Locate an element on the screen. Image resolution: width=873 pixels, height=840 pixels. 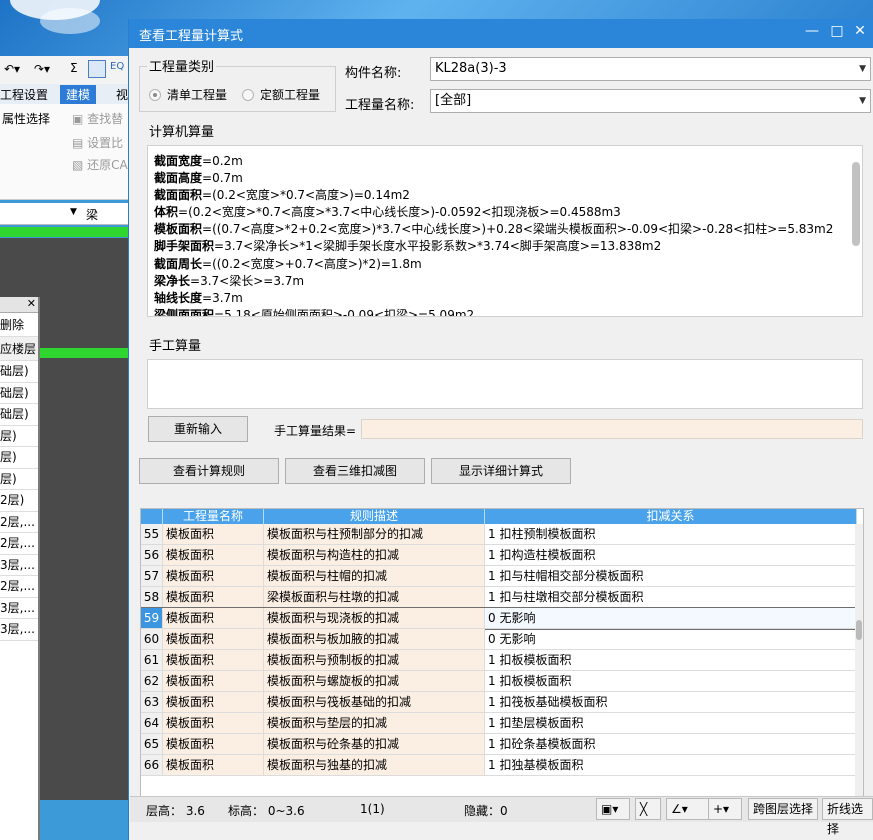
header-deduction-relation: 扣减关系 is located at coordinates (671, 516).